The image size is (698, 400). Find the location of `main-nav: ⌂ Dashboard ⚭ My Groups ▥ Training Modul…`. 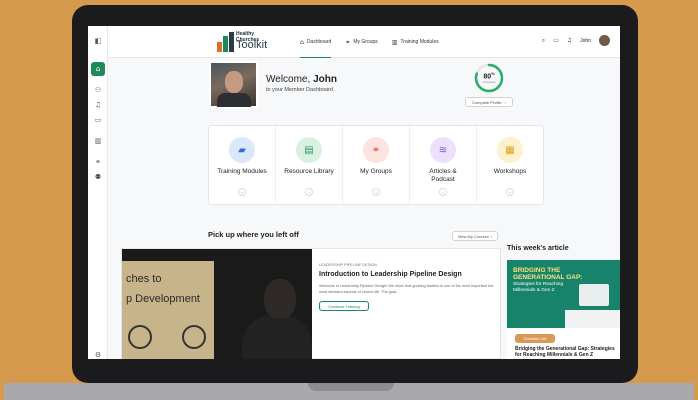

main-nav: ⌂ Dashboard ⚭ My Groups ▥ Training Modul… is located at coordinates (369, 47).